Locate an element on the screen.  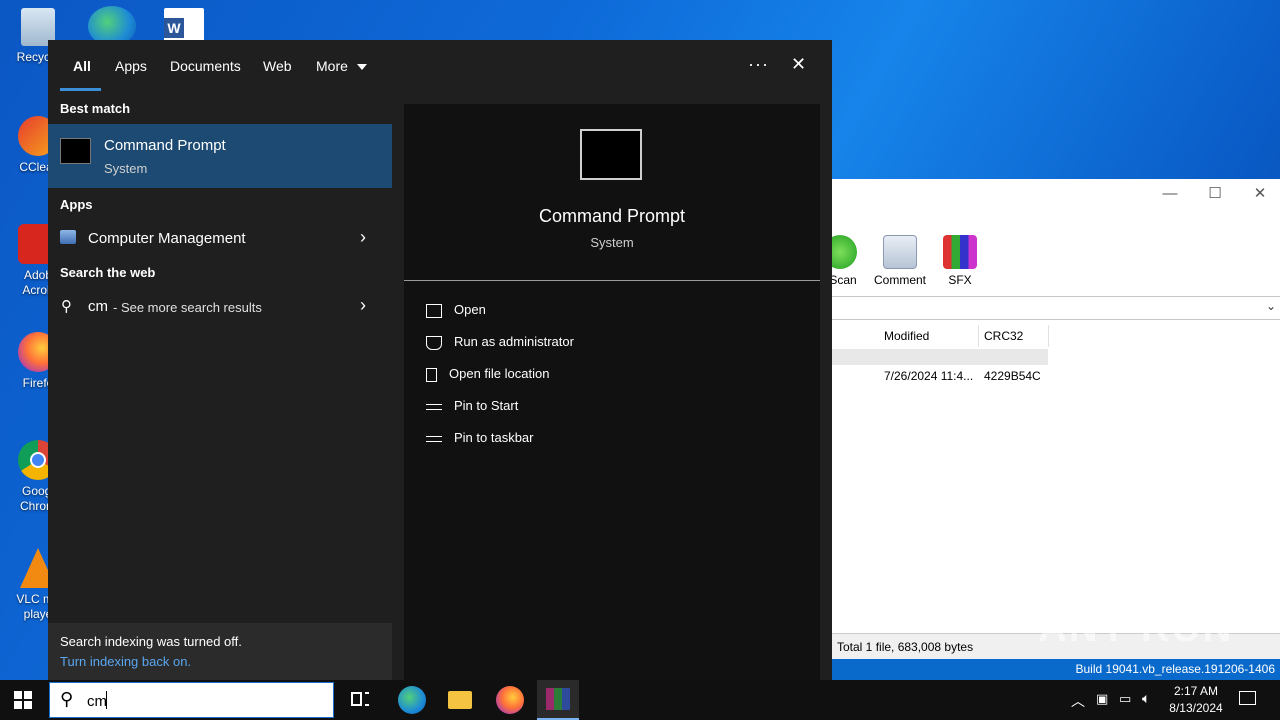
search-web-heading: Search the web is located at coordinates (108, 272).